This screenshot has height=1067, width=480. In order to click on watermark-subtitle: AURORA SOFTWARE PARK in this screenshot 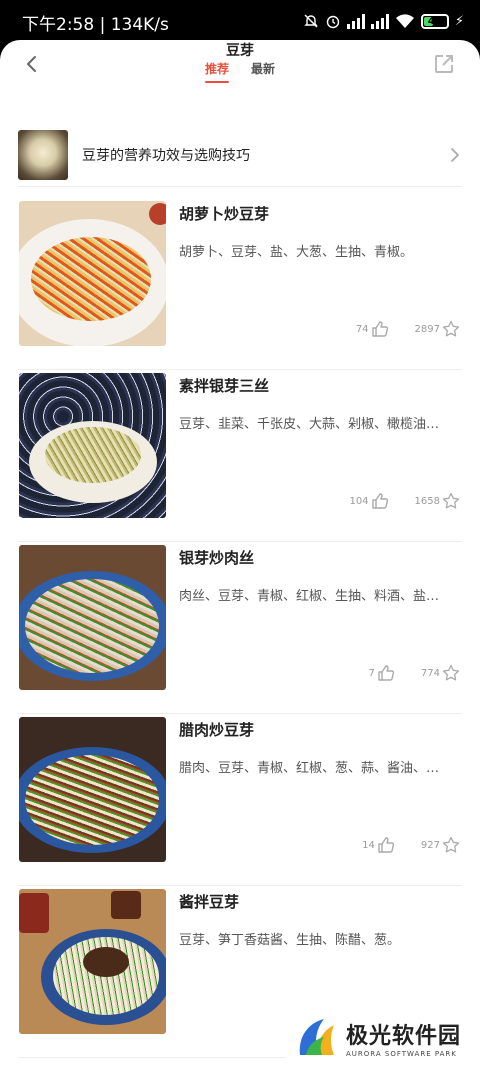, I will do `click(401, 1054)`.